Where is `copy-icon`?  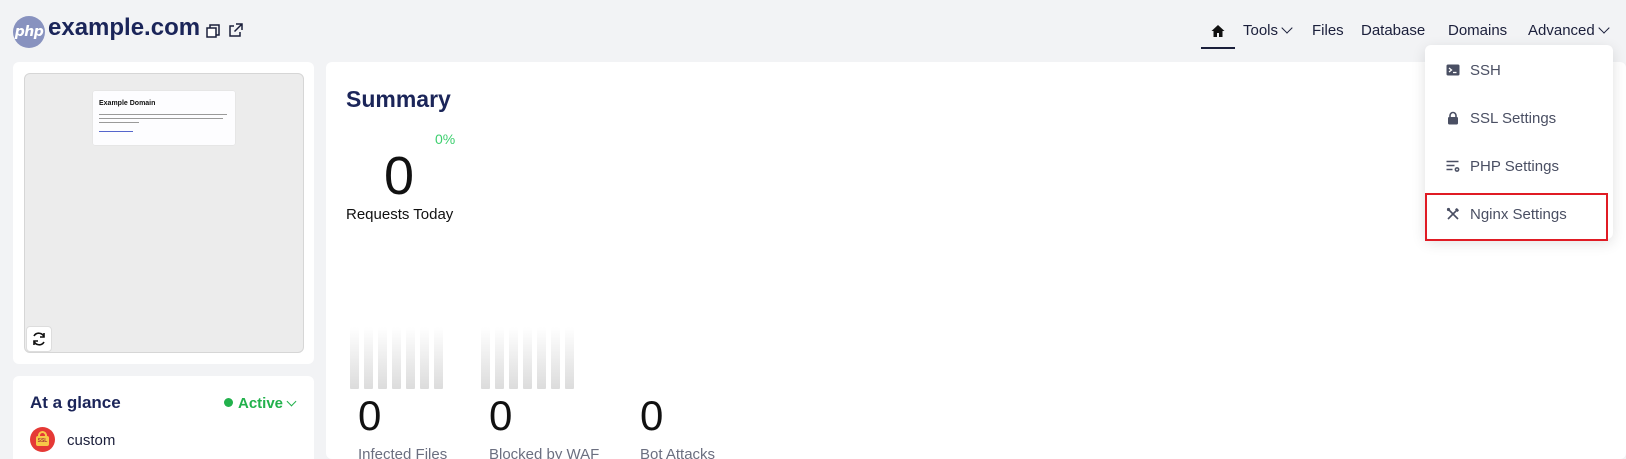
copy-icon is located at coordinates (213, 31).